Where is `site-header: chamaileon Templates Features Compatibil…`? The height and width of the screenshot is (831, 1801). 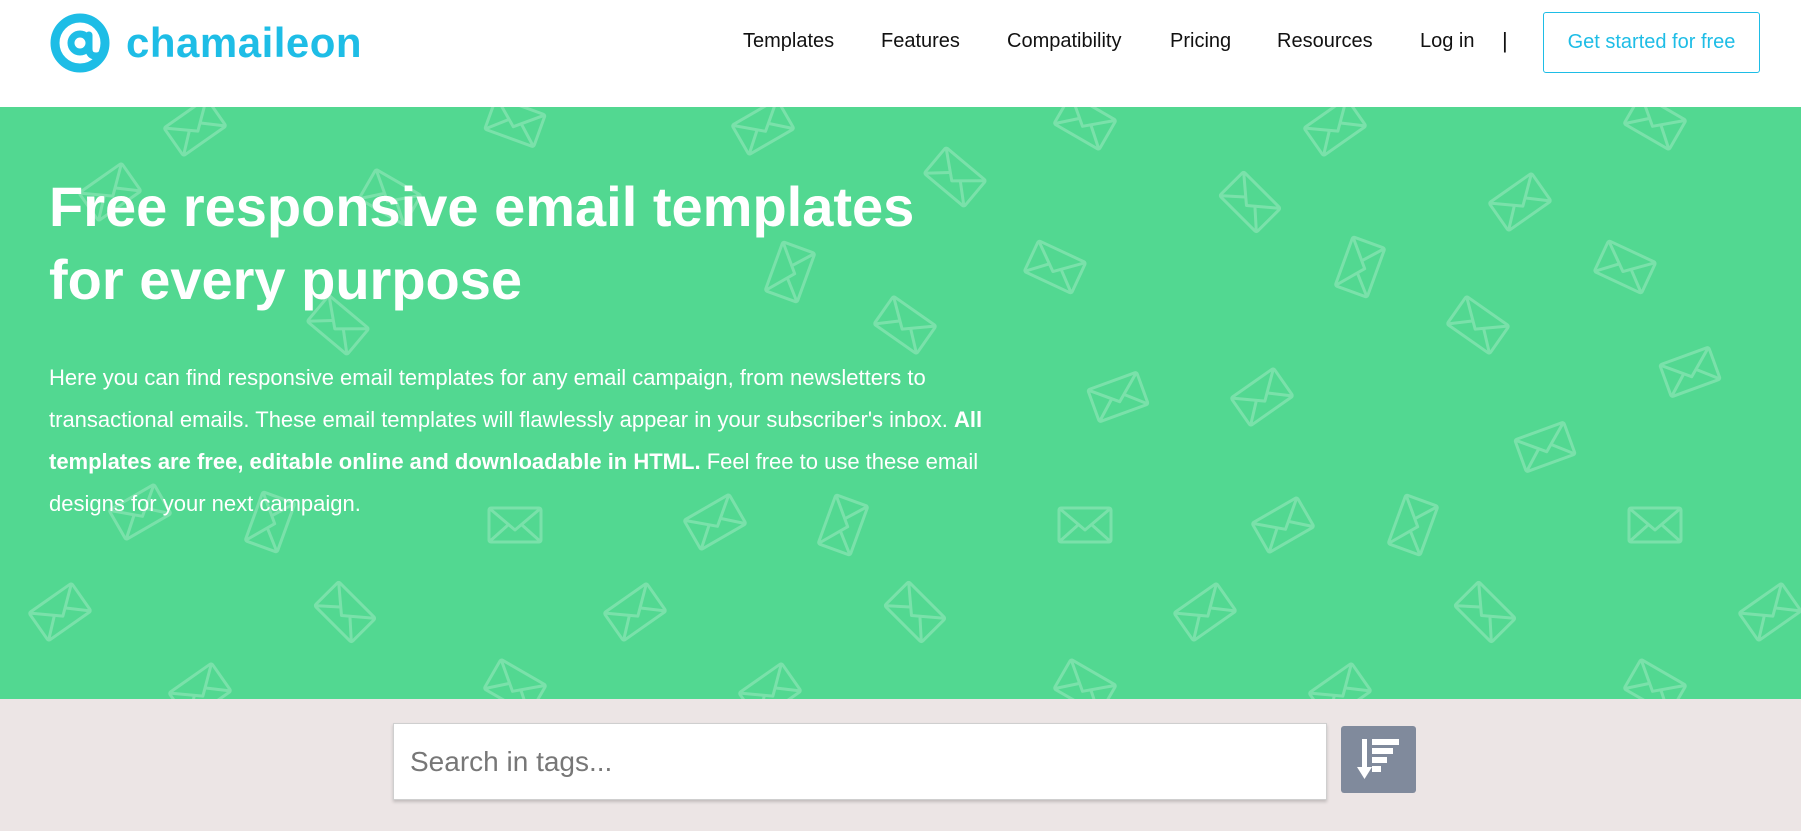
site-header: chamaileon Templates Features Compatibil… is located at coordinates (900, 53).